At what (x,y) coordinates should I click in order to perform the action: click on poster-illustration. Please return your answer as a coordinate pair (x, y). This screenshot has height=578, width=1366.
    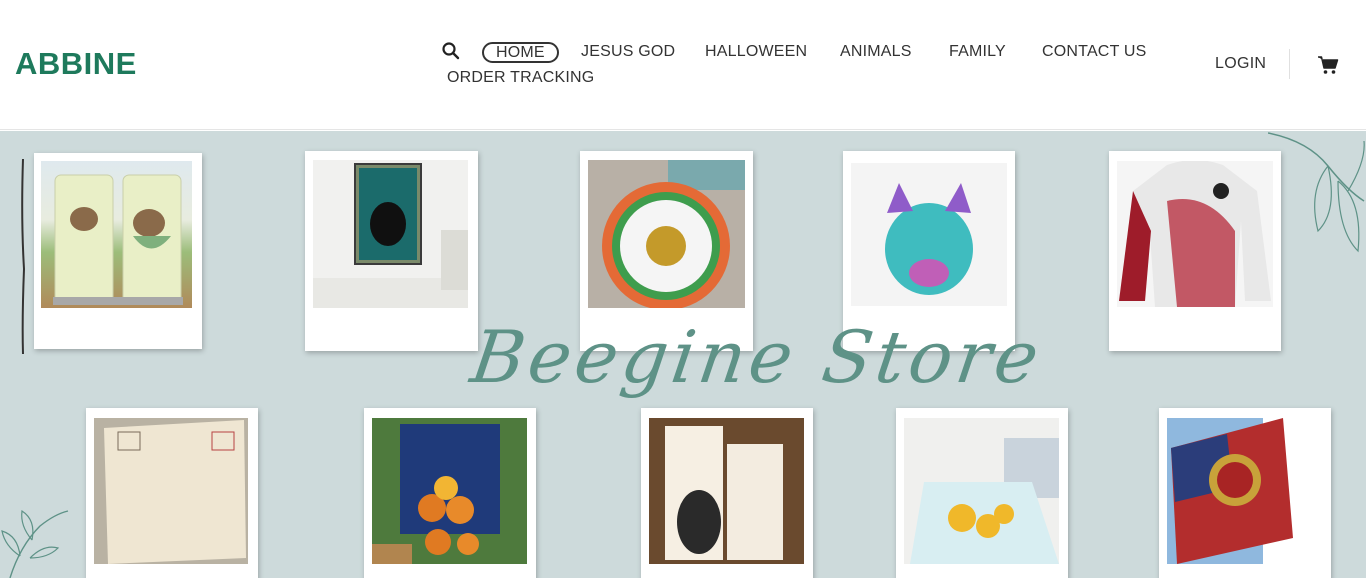
    Looking at the image, I should click on (390, 235).